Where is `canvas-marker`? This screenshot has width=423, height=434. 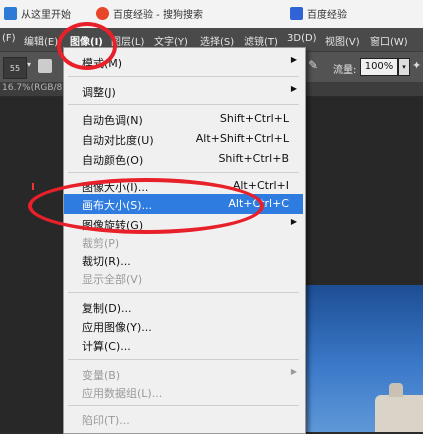
canvas-marker is located at coordinates (33, 186).